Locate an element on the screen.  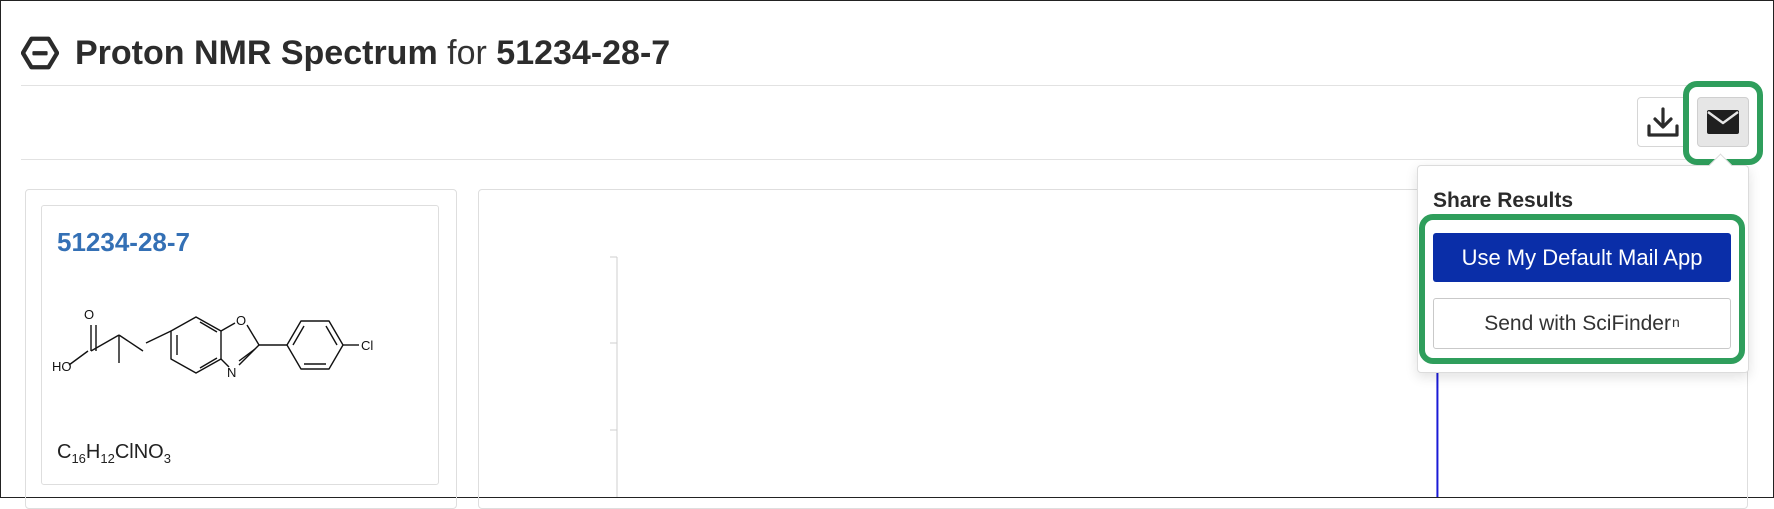
page-header: Proton NMR Spectrum for 51234-28-7 is located at coordinates (345, 53).